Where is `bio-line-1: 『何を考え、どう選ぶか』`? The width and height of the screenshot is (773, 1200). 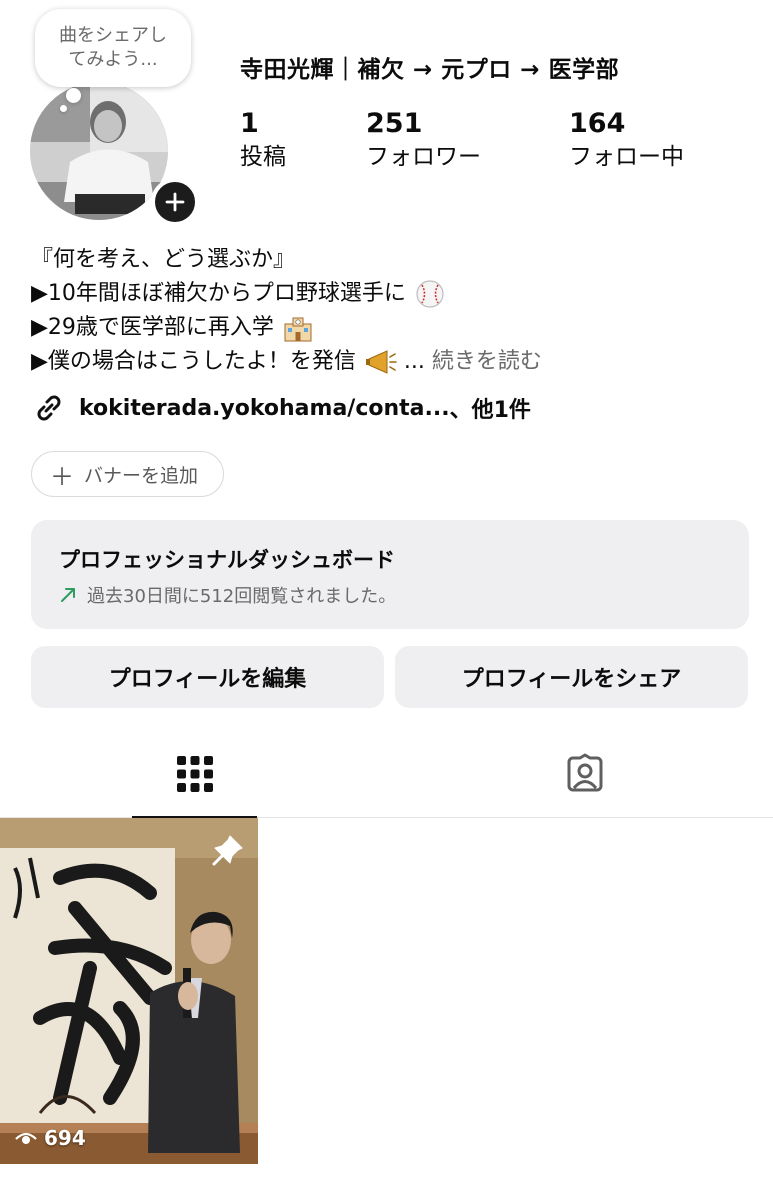
bio-line-1: 『何を考え、どう選ぶか』 is located at coordinates (163, 259).